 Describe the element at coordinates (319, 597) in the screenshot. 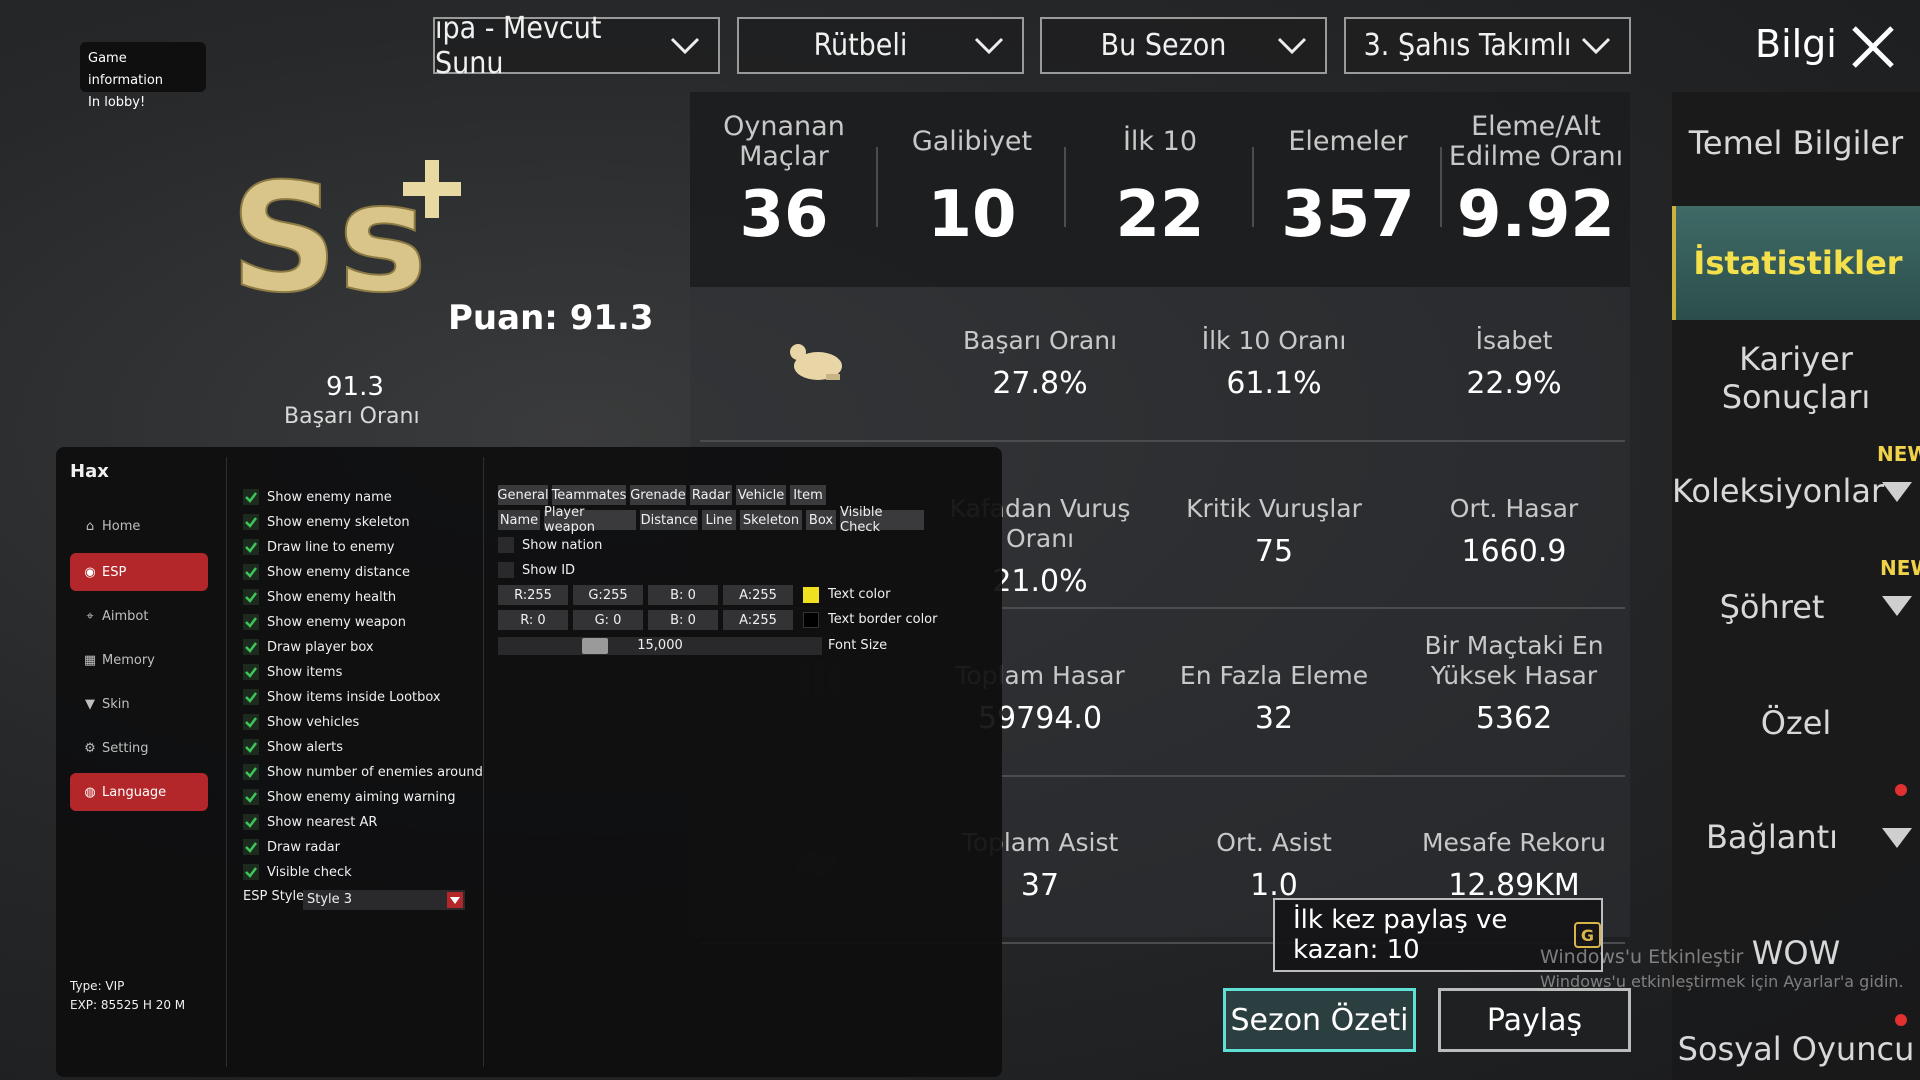

I see `option-show-health: Show enemy health` at that location.